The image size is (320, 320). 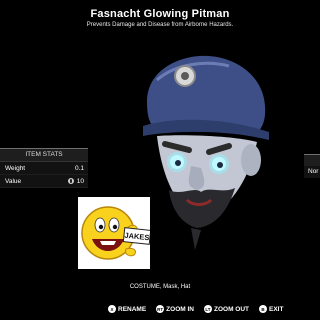 I want to click on stat-label: Weight, so click(x=15, y=168).